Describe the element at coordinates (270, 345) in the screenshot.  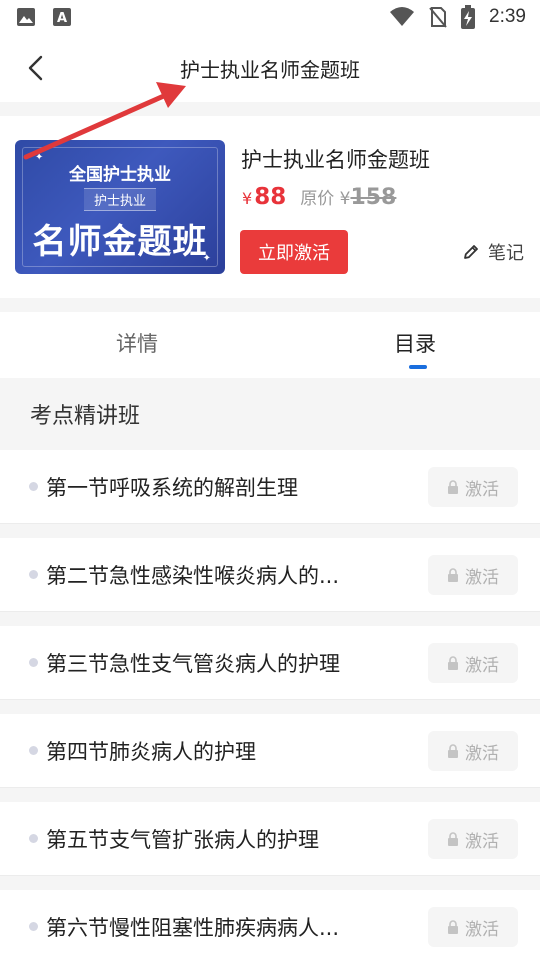
I see `tab-bar: 详情 目录` at that location.